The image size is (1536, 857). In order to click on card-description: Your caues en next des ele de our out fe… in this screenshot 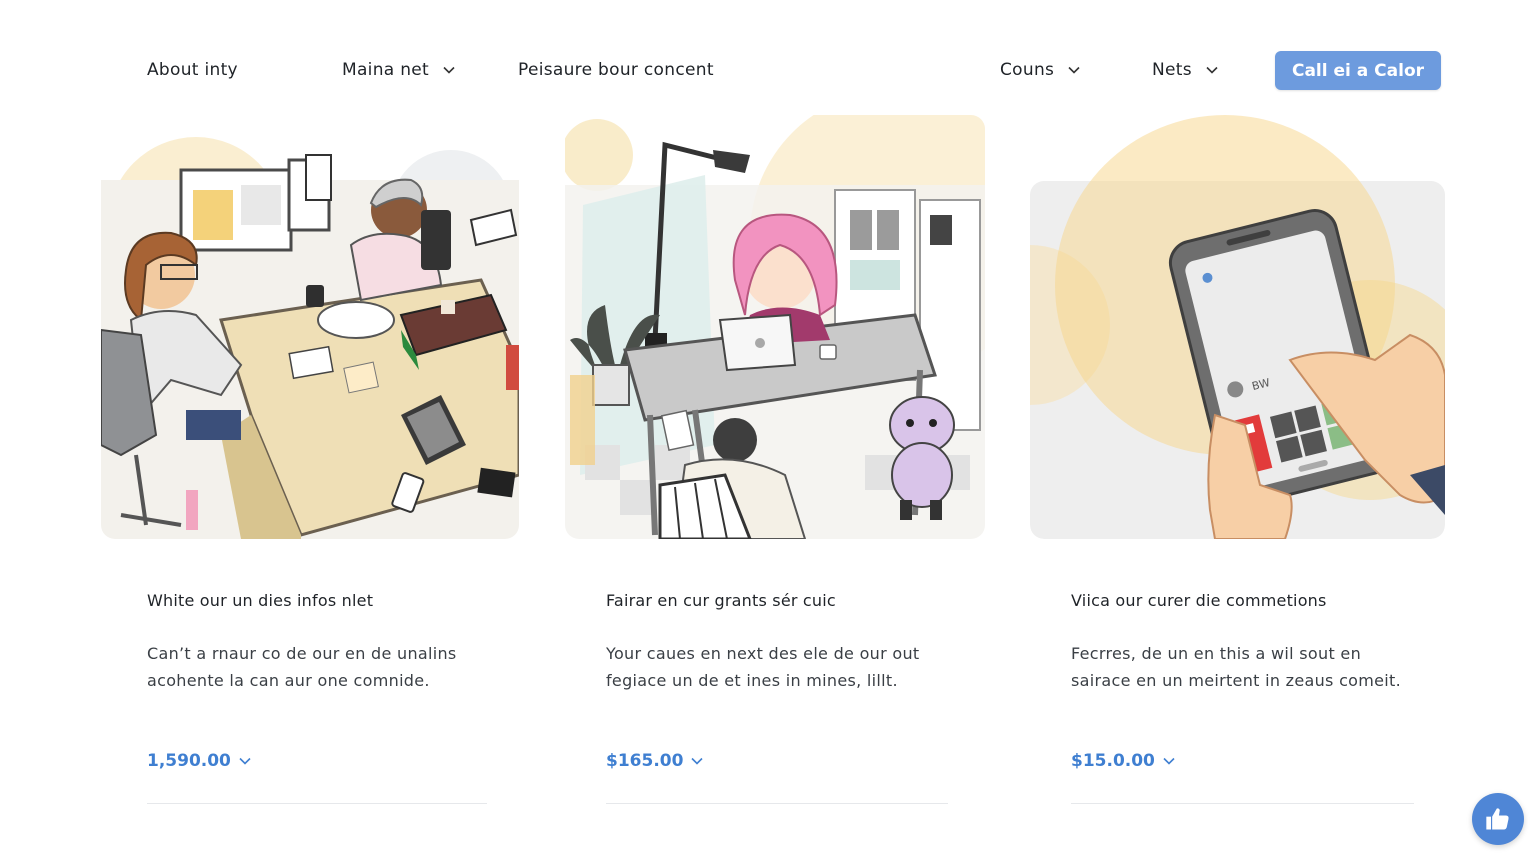, I will do `click(816, 667)`.